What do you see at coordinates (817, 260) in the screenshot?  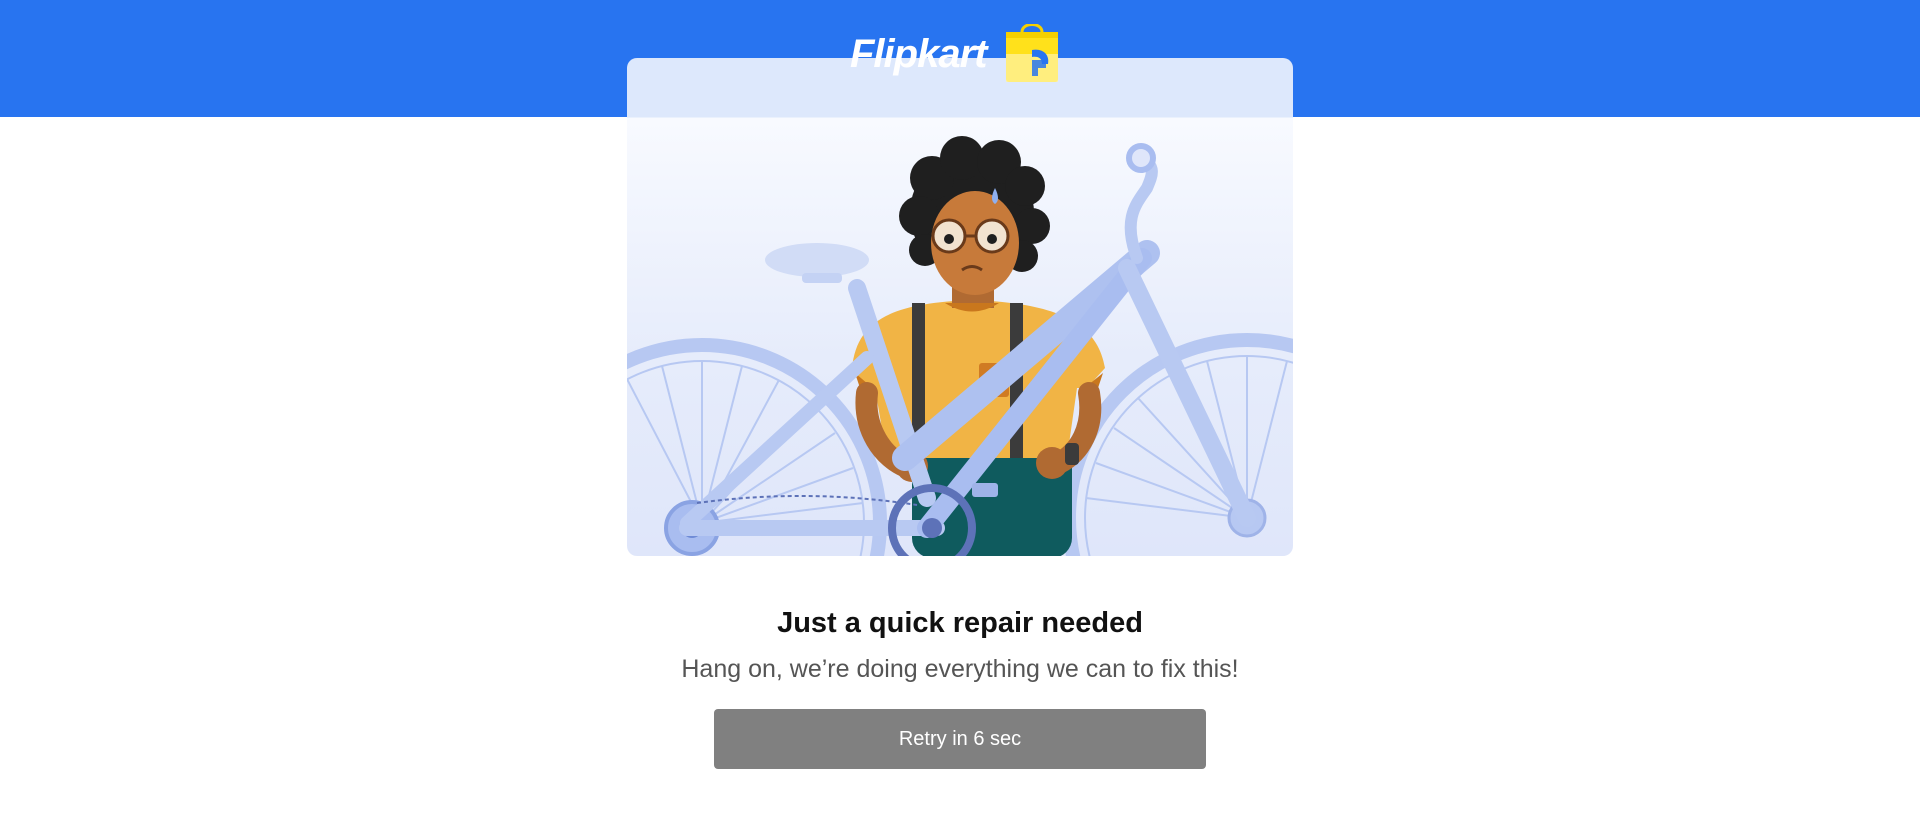 I see `bike-seat` at bounding box center [817, 260].